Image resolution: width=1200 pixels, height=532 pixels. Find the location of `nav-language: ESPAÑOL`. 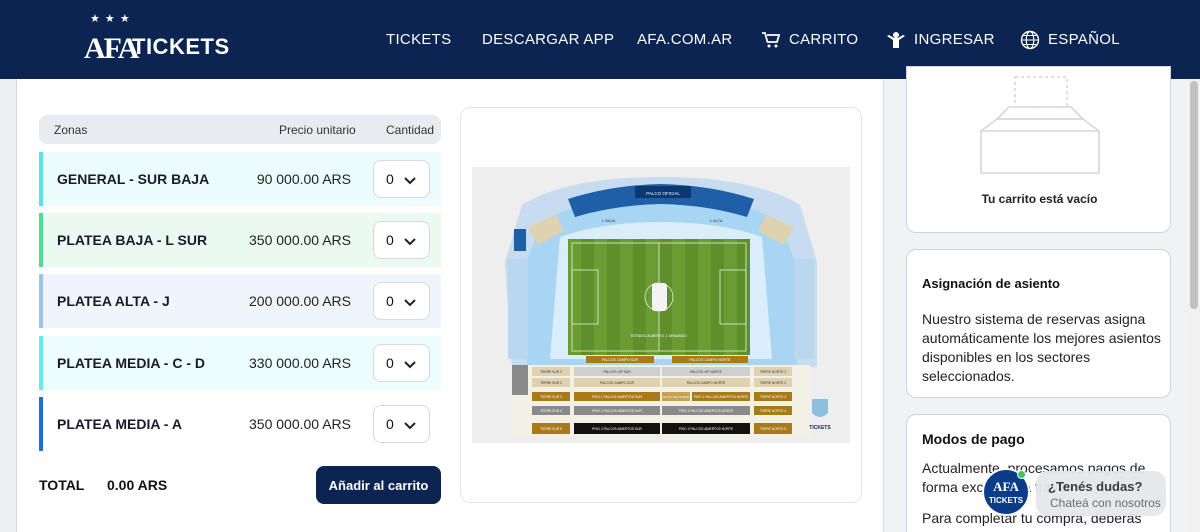

nav-language: ESPAÑOL is located at coordinates (1070, 40).